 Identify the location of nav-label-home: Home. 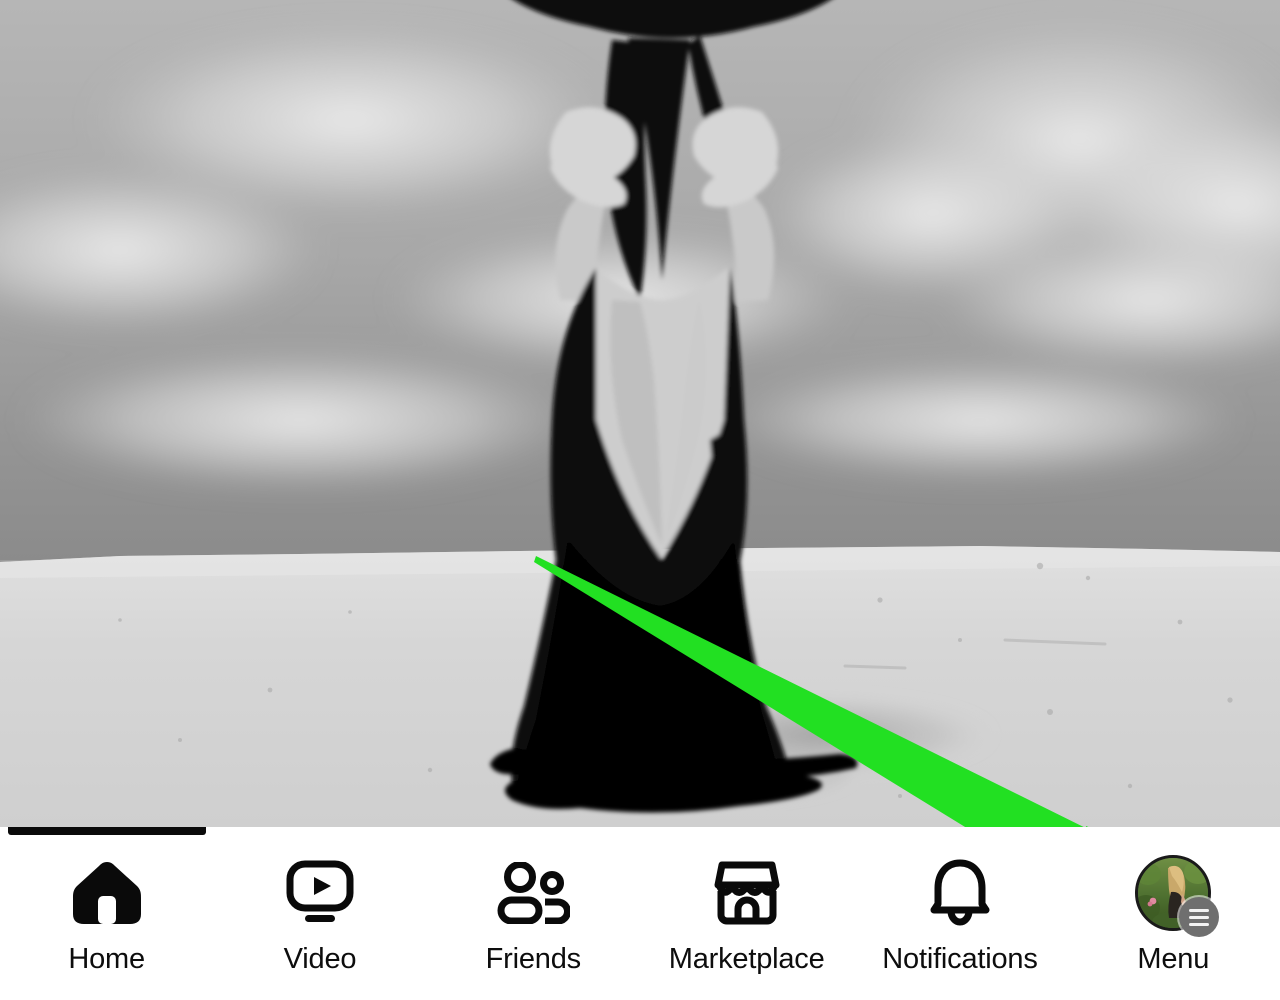
(106, 959).